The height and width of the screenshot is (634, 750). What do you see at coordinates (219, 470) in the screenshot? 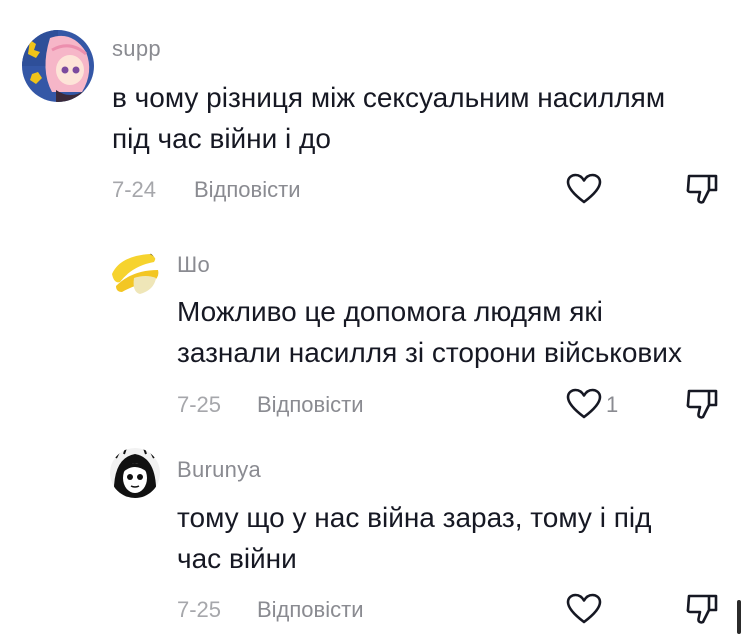
I see `username: Burunya` at bounding box center [219, 470].